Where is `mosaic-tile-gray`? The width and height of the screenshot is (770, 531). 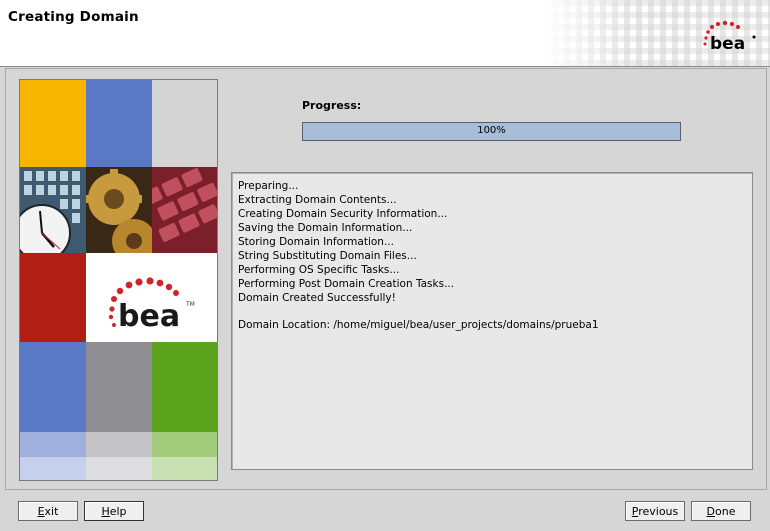
mosaic-tile-gray is located at coordinates (119, 387).